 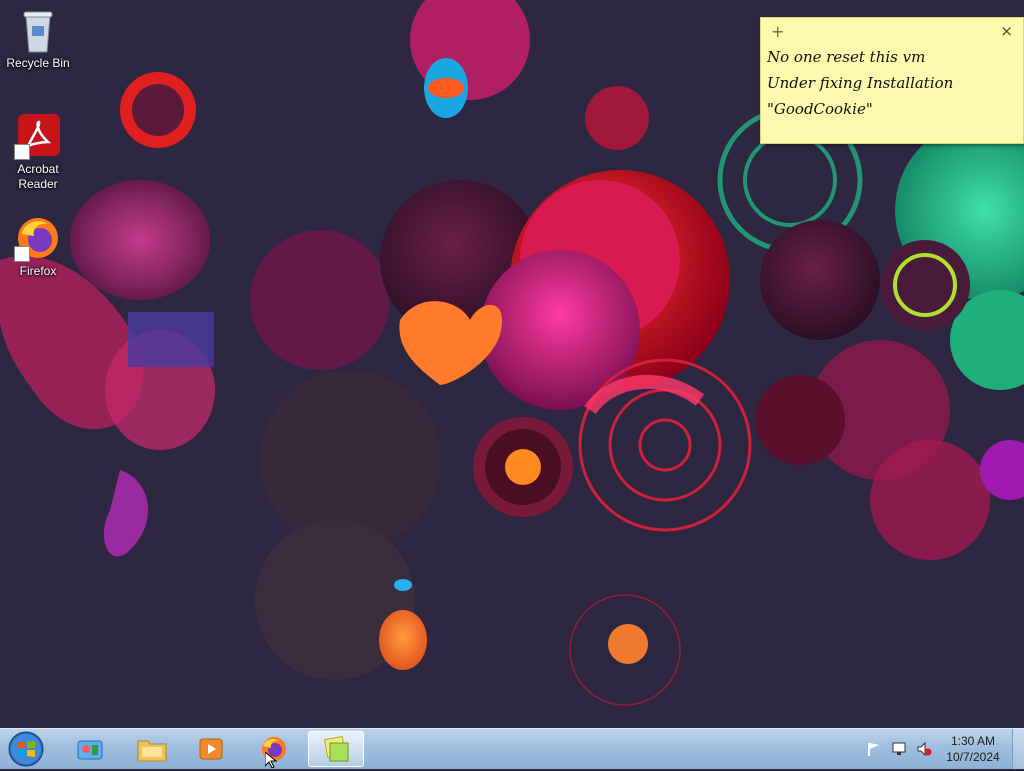 I want to click on volume-muted-icon, so click(x=924, y=749).